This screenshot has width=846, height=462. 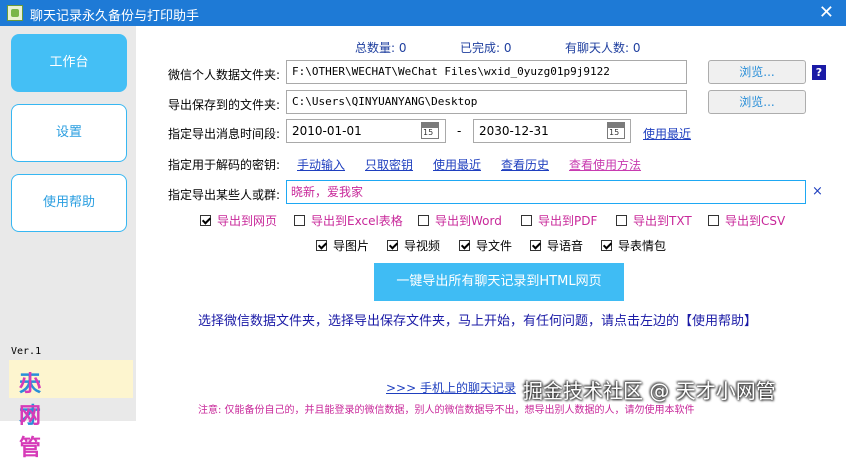 What do you see at coordinates (327, 131) in the screenshot?
I see `date-from-value: 2010-01-01` at bounding box center [327, 131].